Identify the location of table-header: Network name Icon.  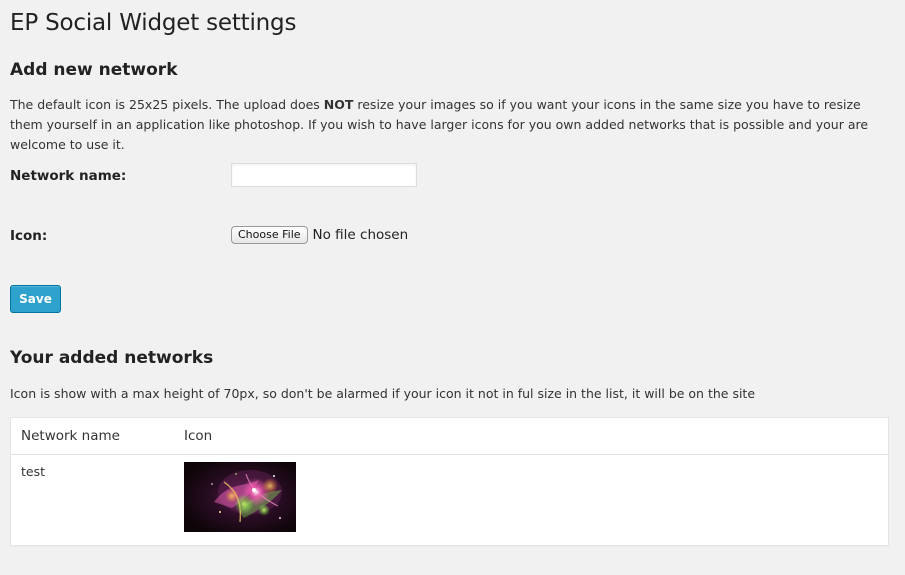
(449, 436).